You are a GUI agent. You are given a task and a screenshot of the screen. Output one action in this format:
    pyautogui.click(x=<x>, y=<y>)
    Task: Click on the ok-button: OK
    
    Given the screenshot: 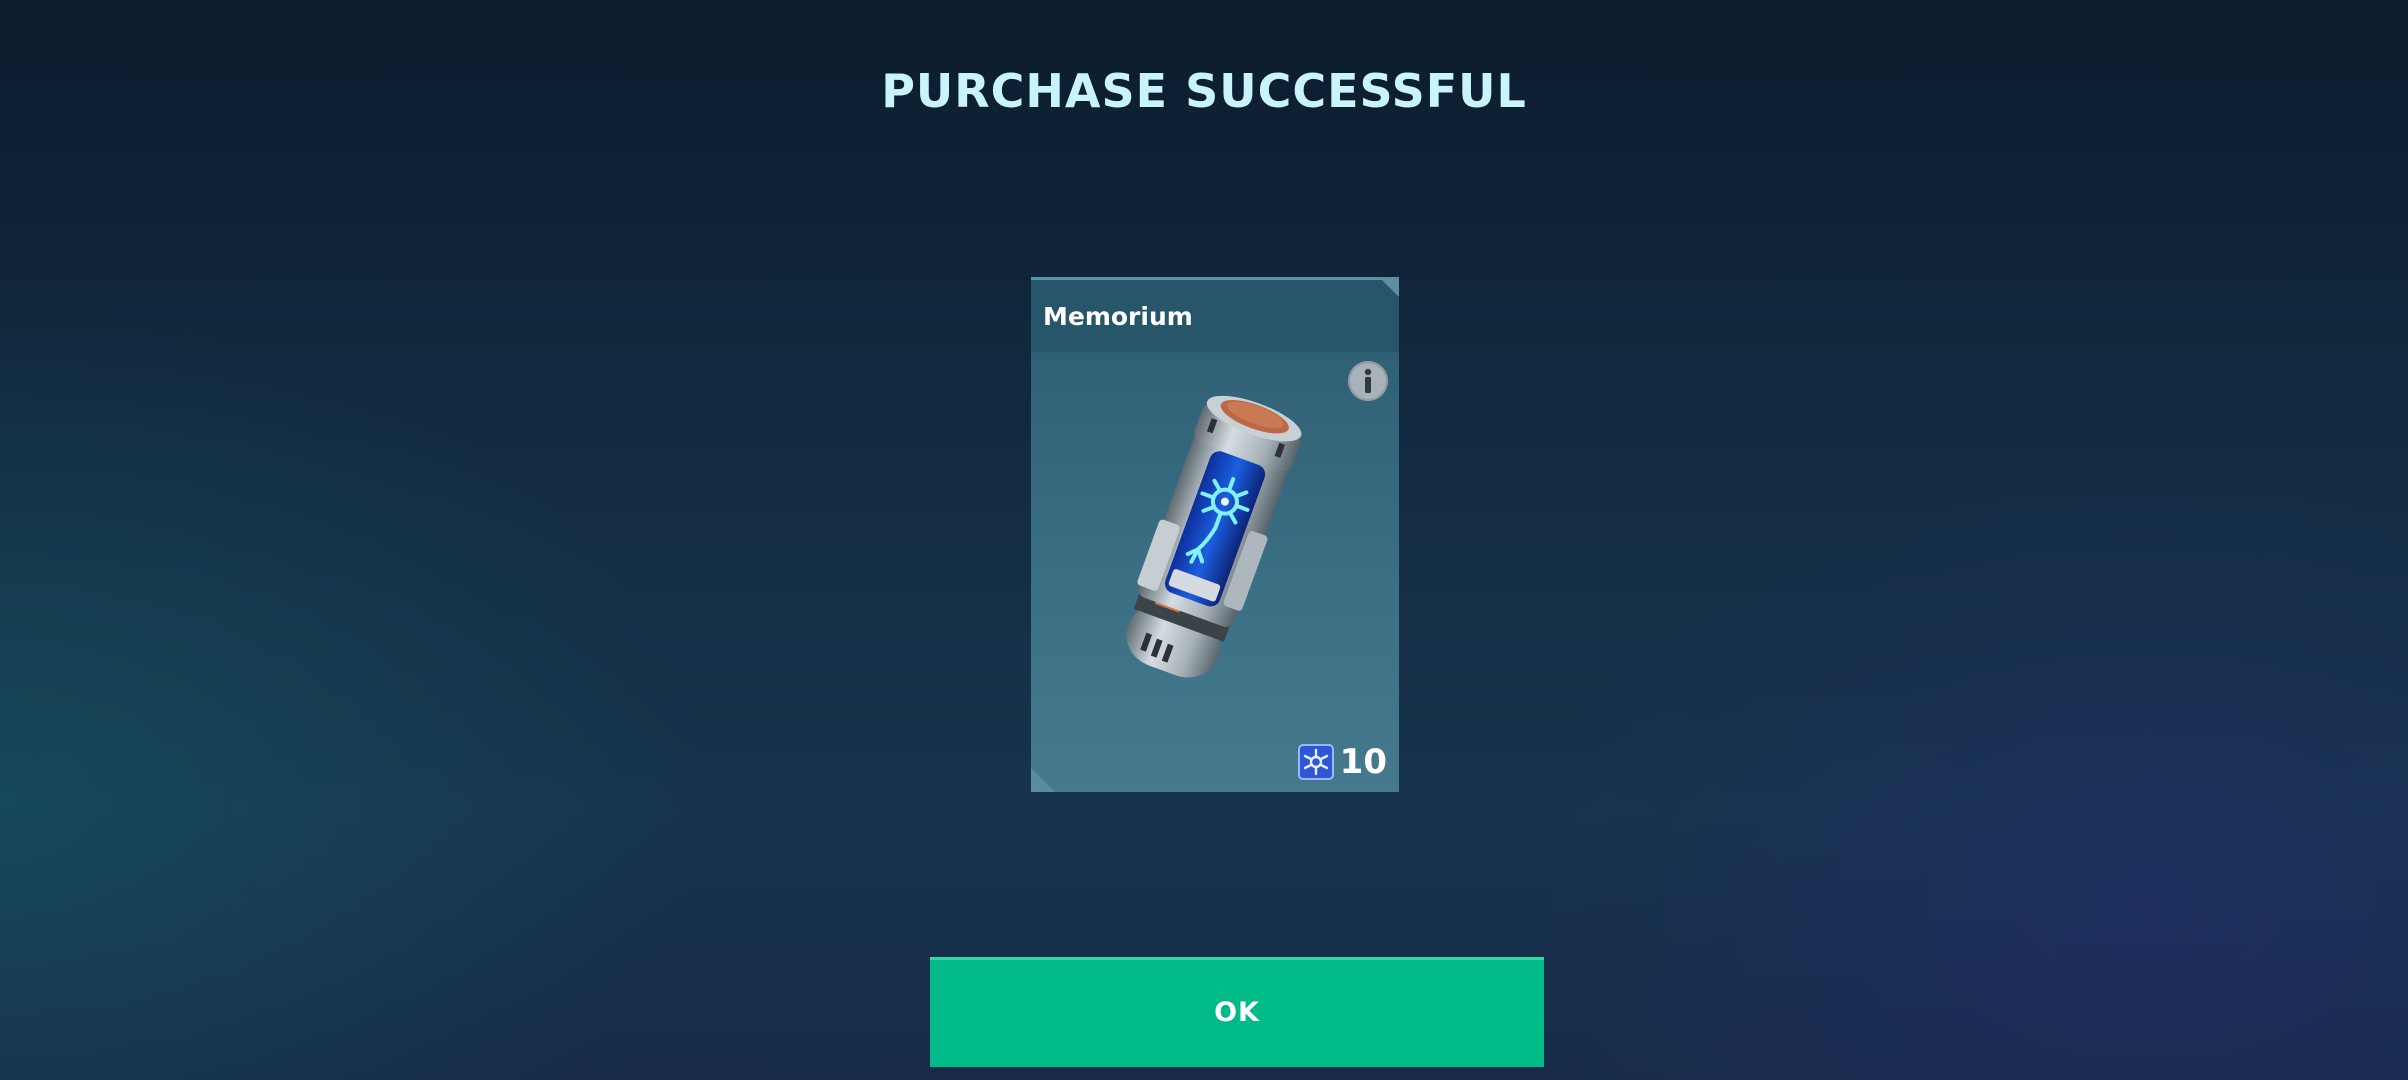 What is the action you would take?
    pyautogui.click(x=1237, y=1012)
    